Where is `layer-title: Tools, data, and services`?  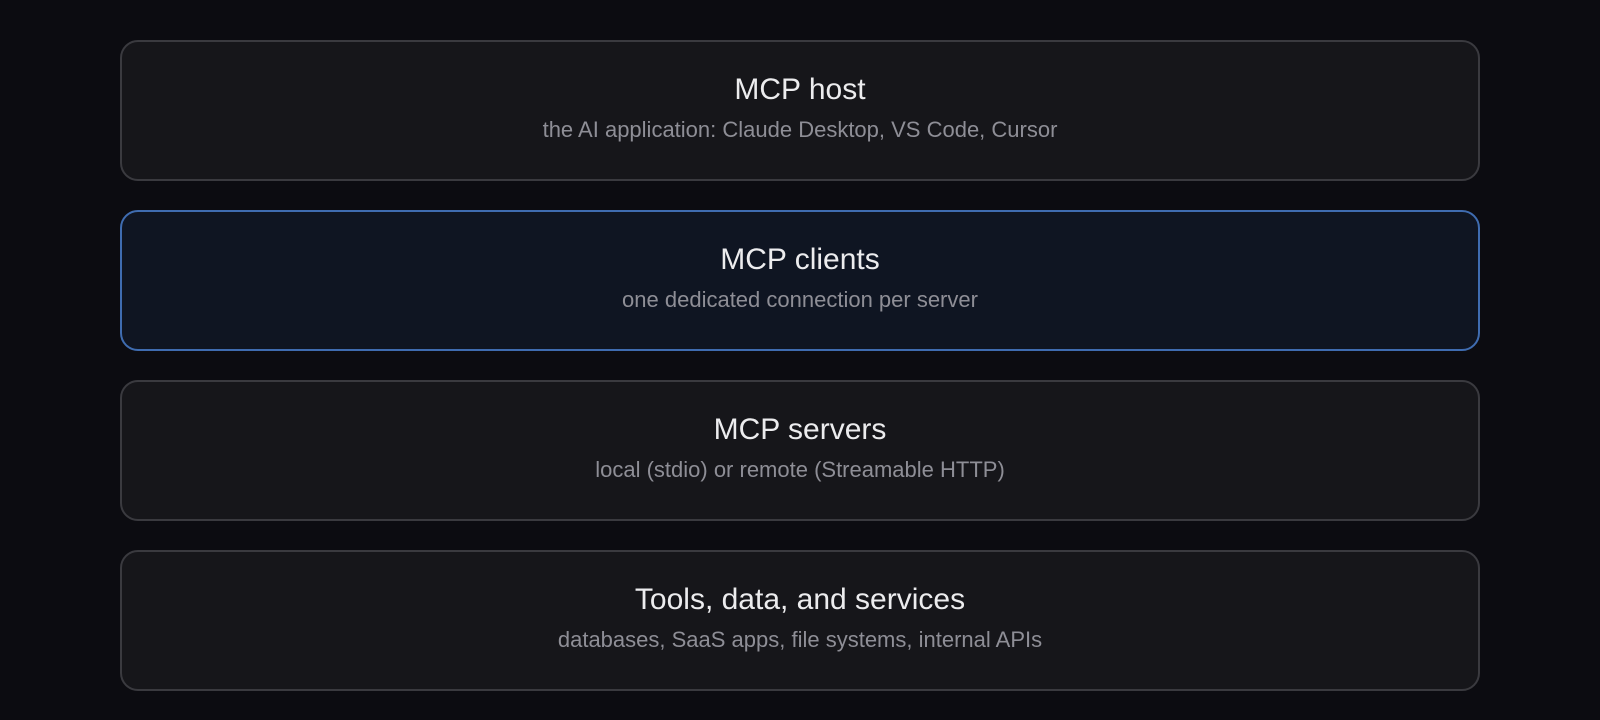
layer-title: Tools, data, and services is located at coordinates (800, 599).